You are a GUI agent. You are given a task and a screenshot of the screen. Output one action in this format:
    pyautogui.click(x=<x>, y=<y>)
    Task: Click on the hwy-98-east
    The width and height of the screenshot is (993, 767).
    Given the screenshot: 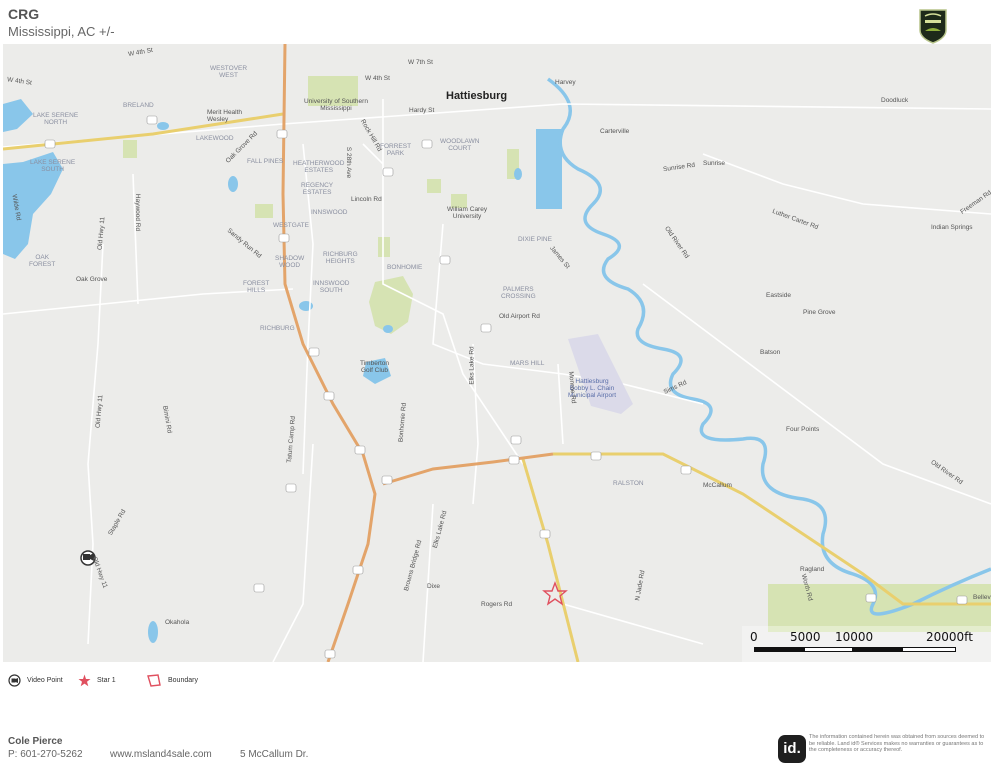 What is the action you would take?
    pyautogui.click(x=772, y=529)
    